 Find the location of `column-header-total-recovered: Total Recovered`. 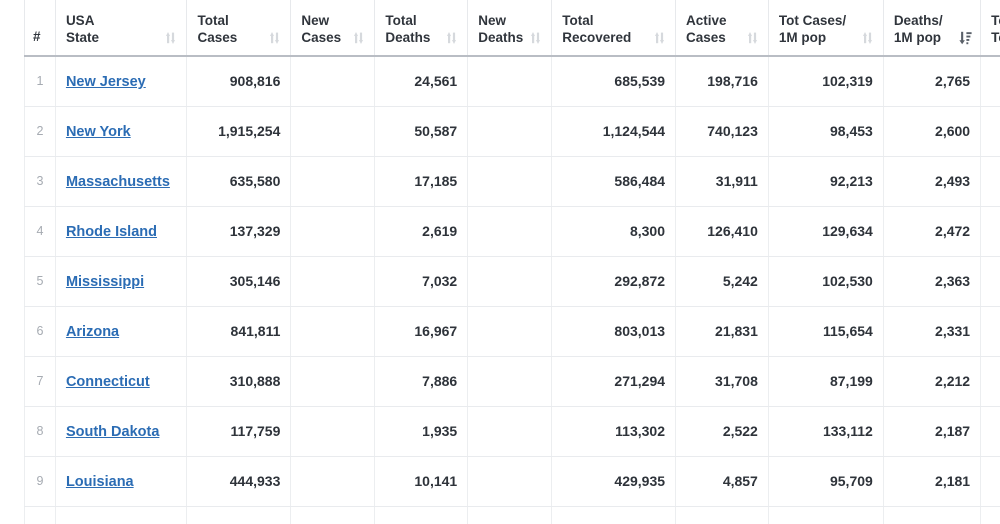

column-header-total-recovered: Total Recovered is located at coordinates (613, 28).